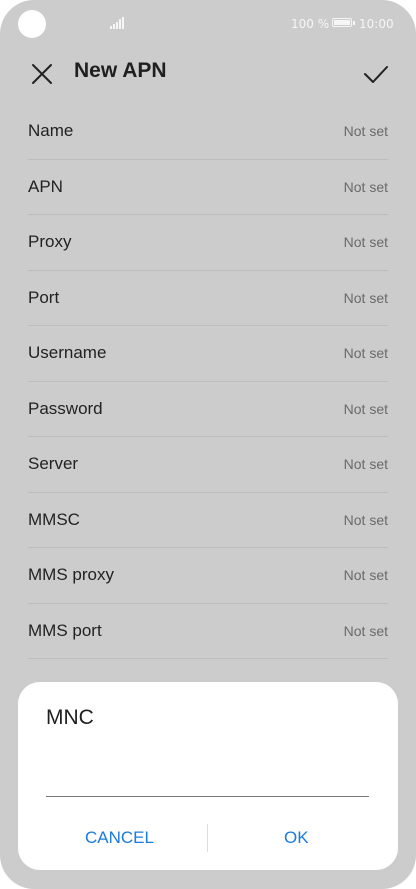  Describe the element at coordinates (208, 354) in the screenshot. I see `list-item: Username Not set` at that location.